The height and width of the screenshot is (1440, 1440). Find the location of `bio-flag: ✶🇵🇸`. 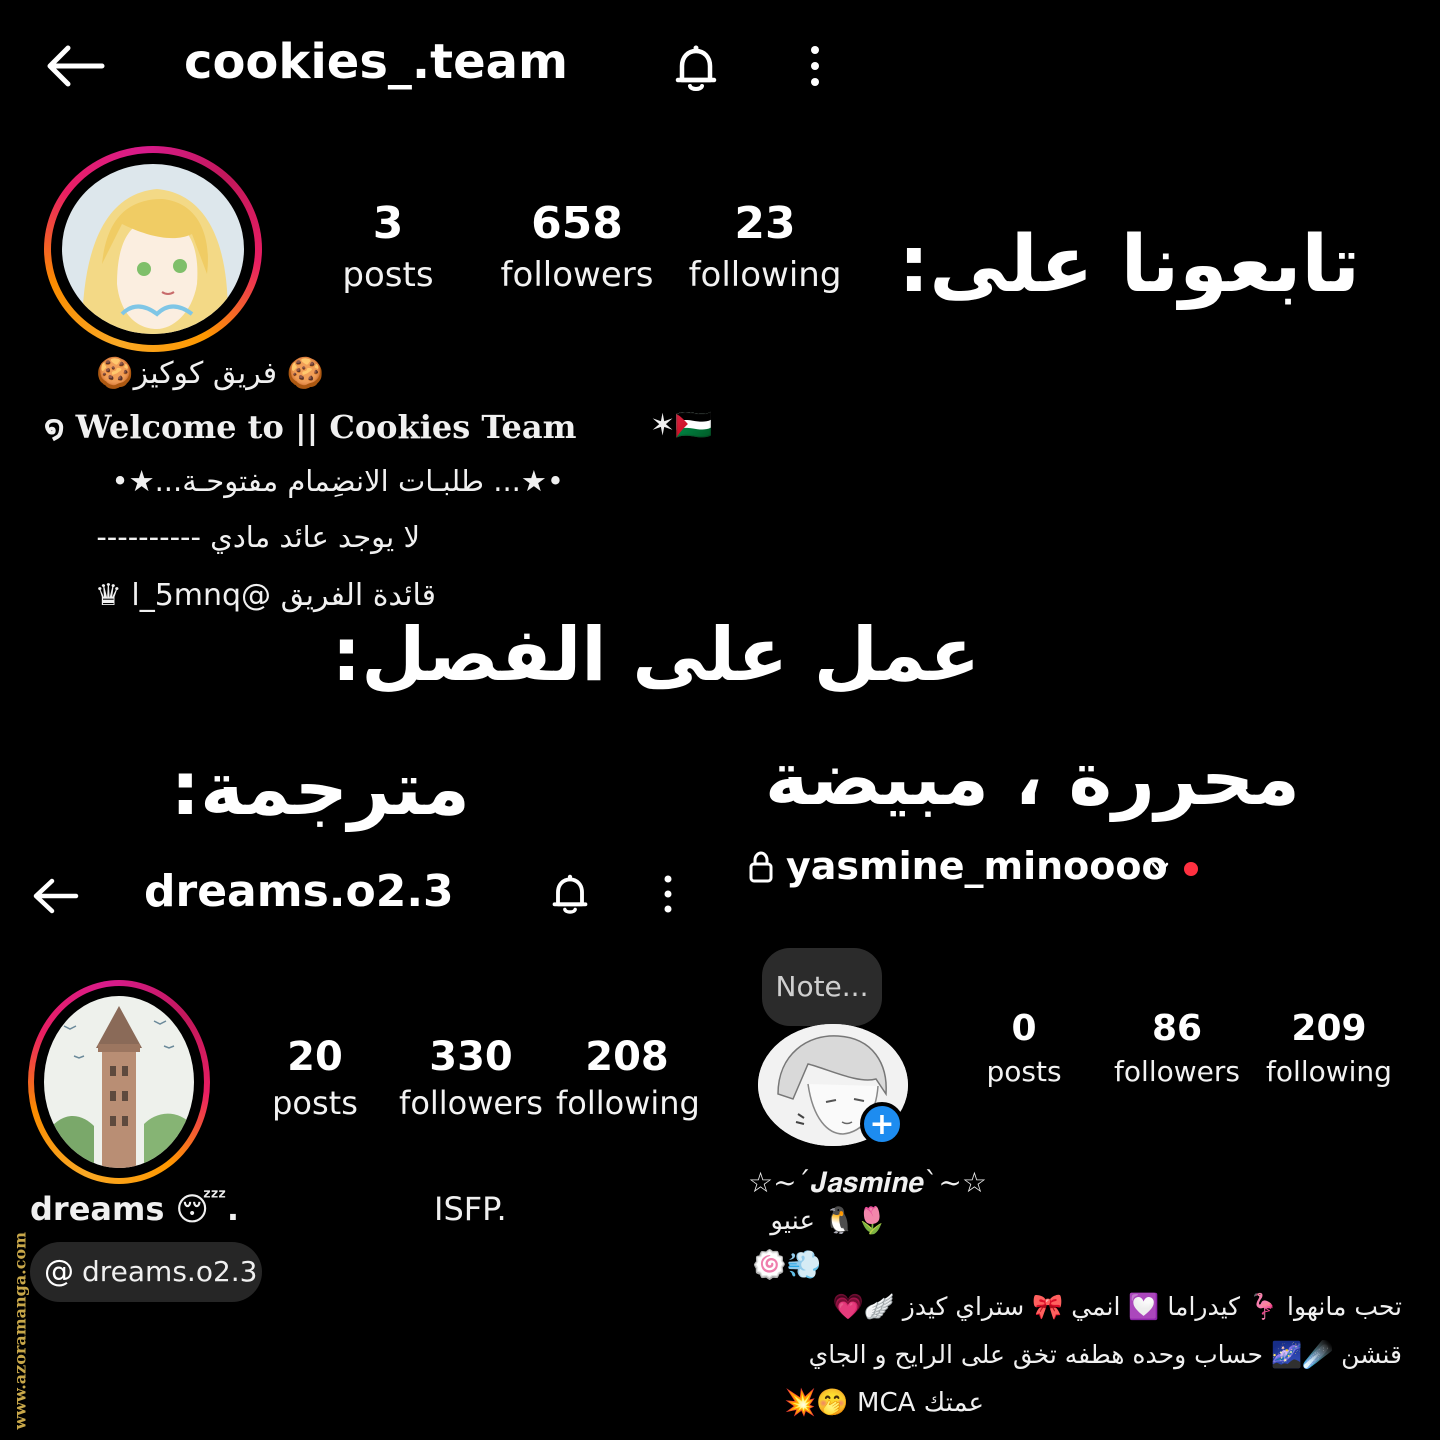

bio-flag: ✶🇵🇸 is located at coordinates (681, 425).